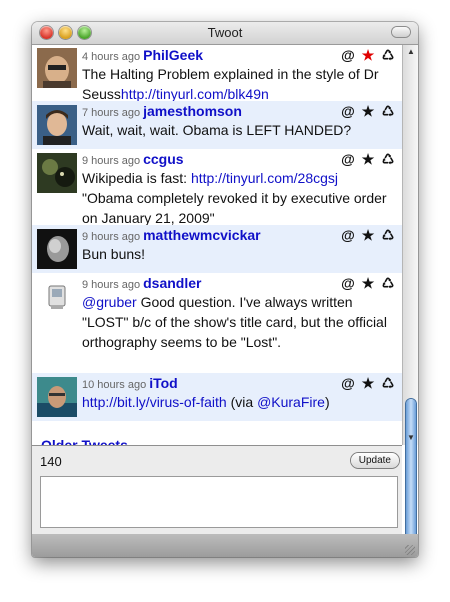  I want to click on window-title: Twoot, so click(225, 32).